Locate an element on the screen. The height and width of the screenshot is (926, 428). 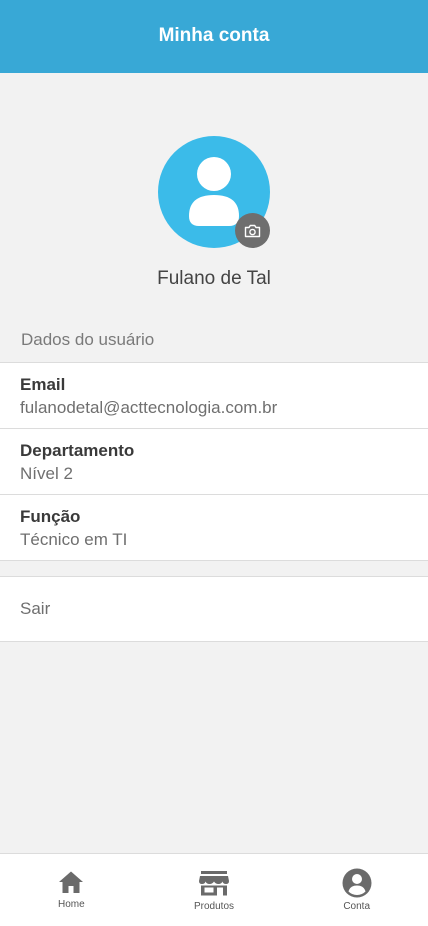
user-name: Fulano de Tal is located at coordinates (214, 278).